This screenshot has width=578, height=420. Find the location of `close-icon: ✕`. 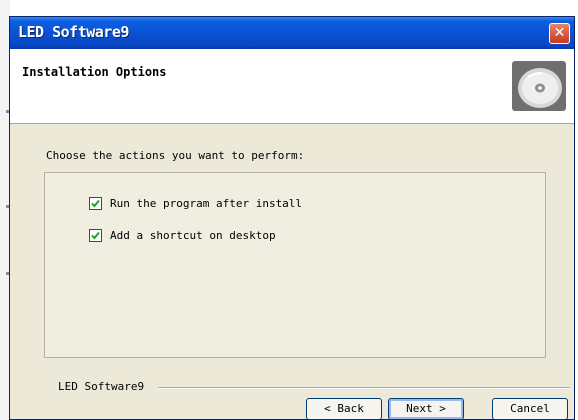

close-icon: ✕ is located at coordinates (559, 33).